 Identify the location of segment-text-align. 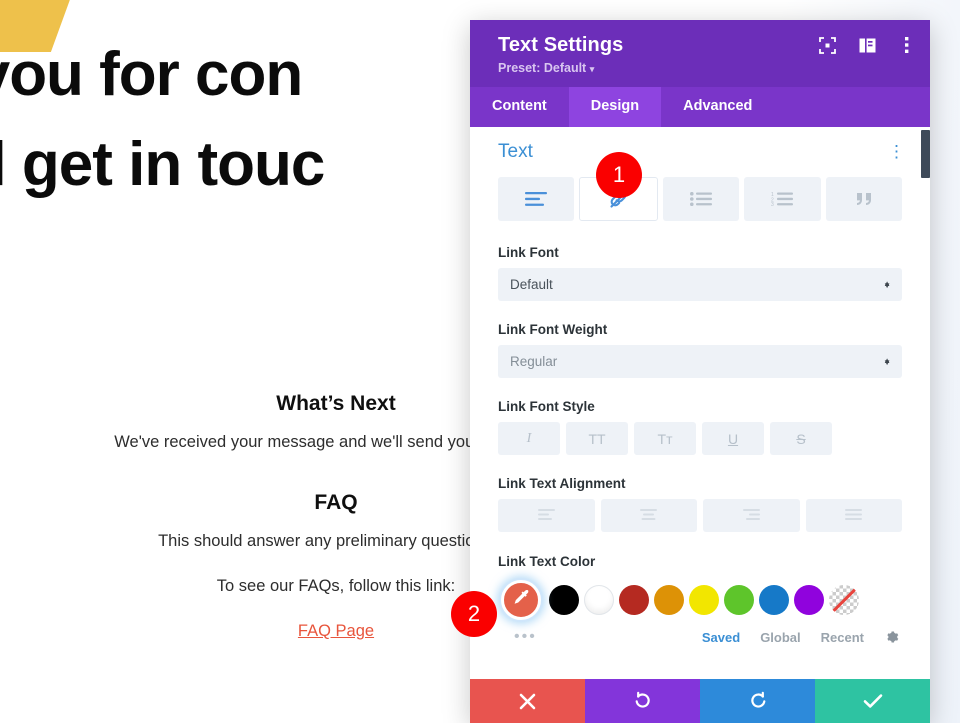
(536, 199).